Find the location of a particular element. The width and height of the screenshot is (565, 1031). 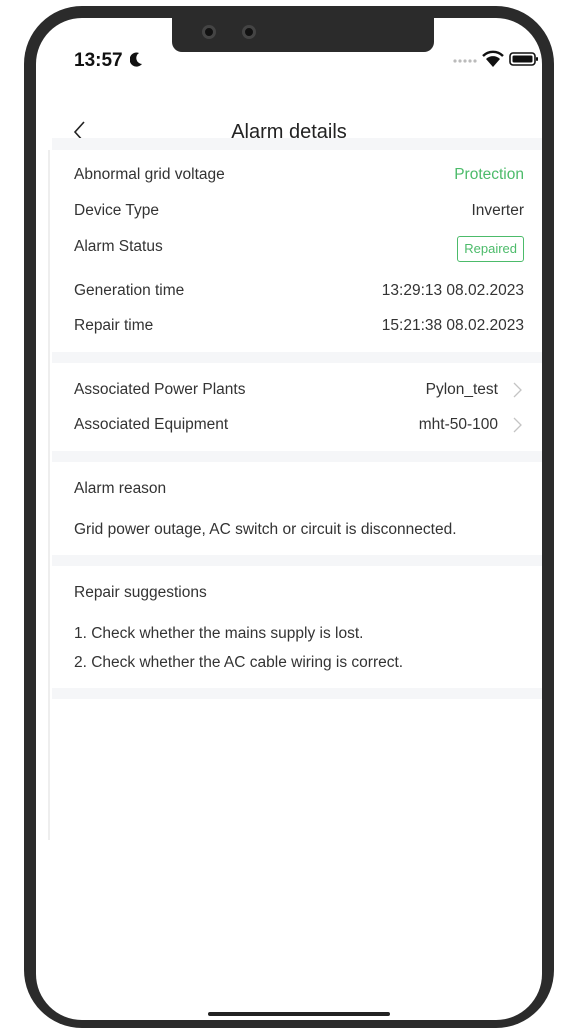

moon-icon is located at coordinates (136, 59).